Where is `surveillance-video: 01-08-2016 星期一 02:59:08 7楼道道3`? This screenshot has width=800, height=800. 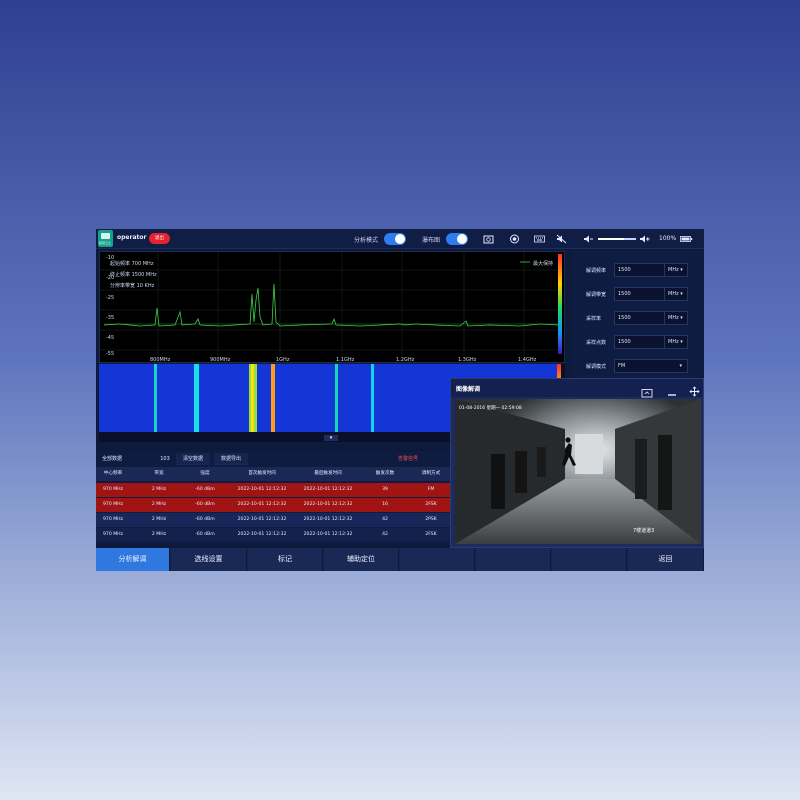 surveillance-video: 01-08-2016 星期一 02:59:08 7楼道道3 is located at coordinates (578, 471).